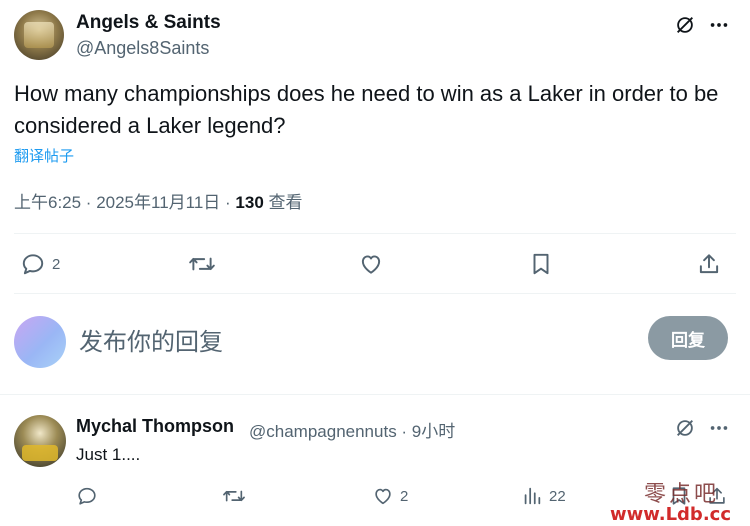 Image resolution: width=750 pixels, height=526 pixels. What do you see at coordinates (151, 339) in the screenshot?
I see `reply-compose-input: 发布你的回复` at bounding box center [151, 339].